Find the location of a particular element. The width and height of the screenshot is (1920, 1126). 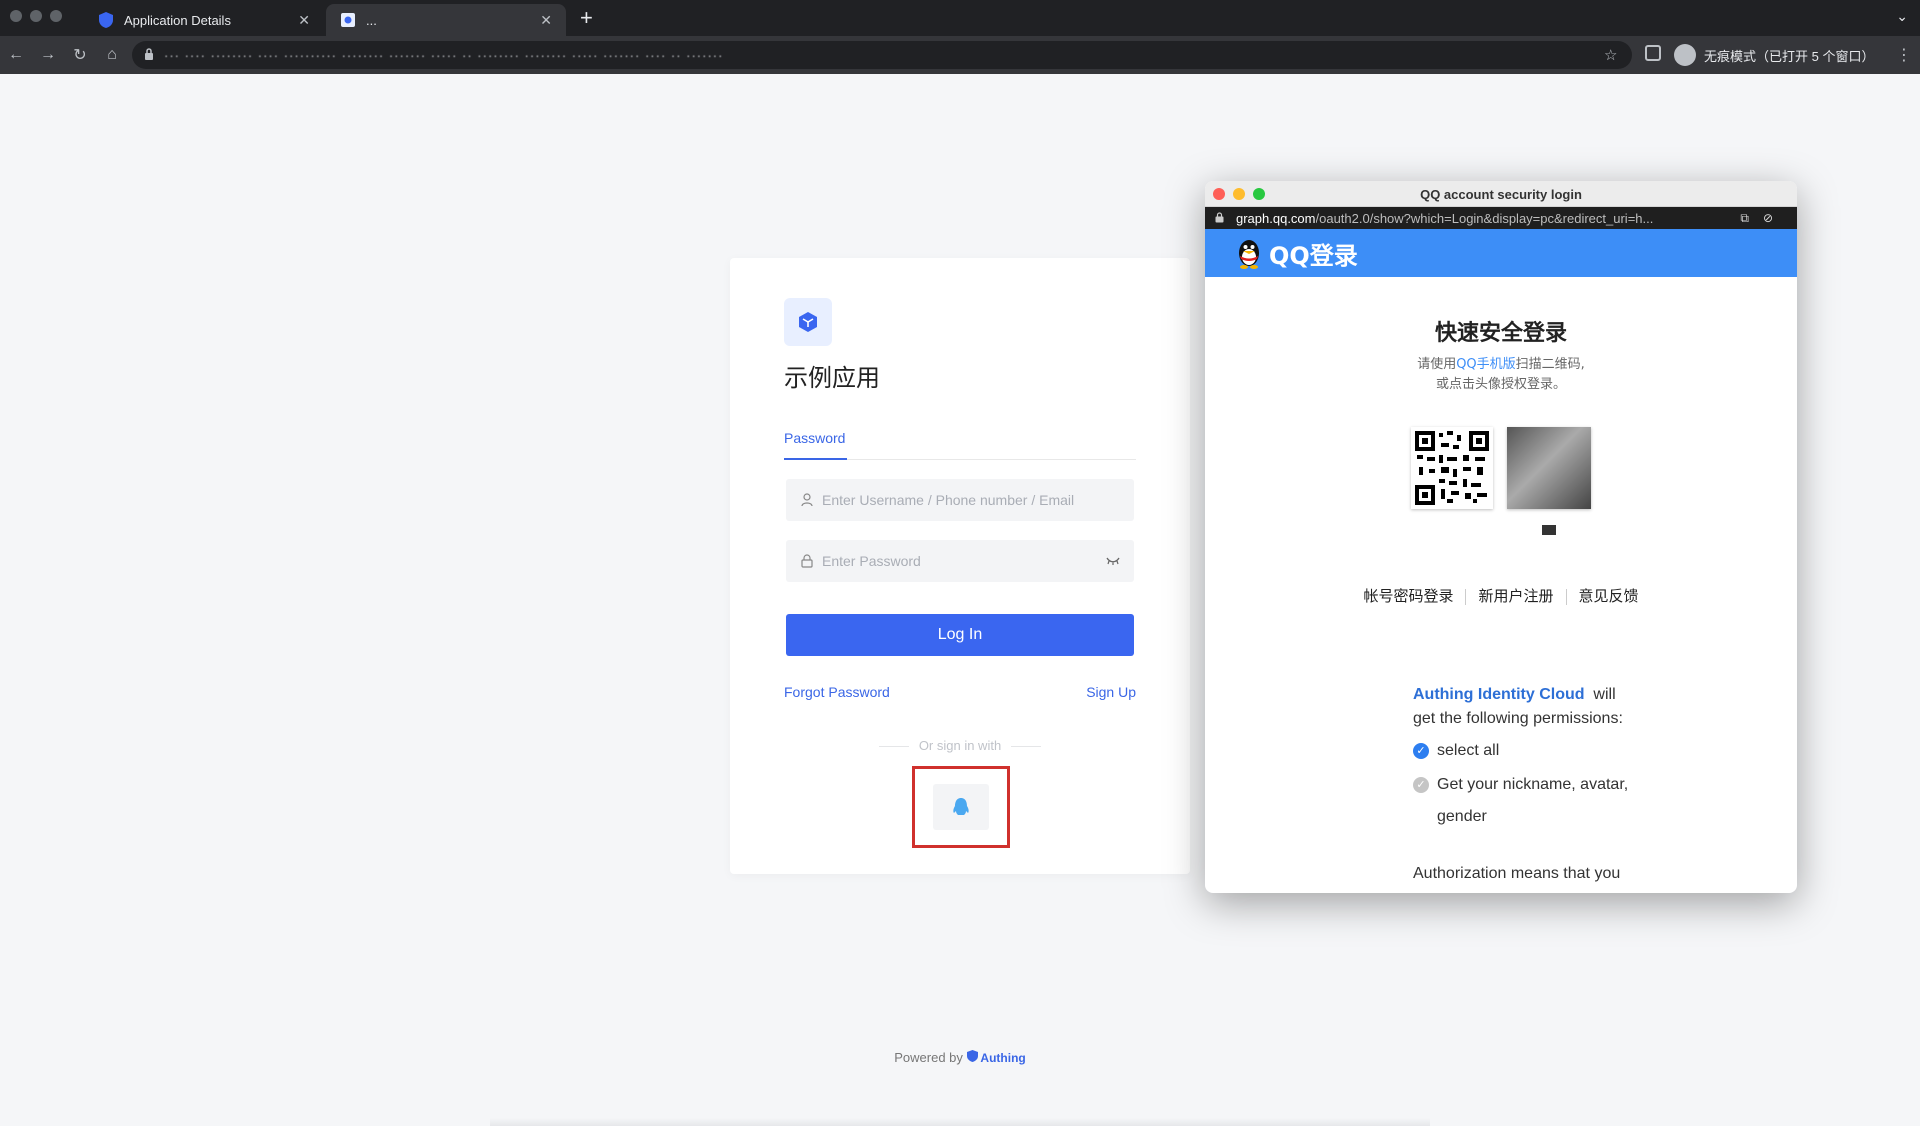

user-icon is located at coordinates (807, 500).